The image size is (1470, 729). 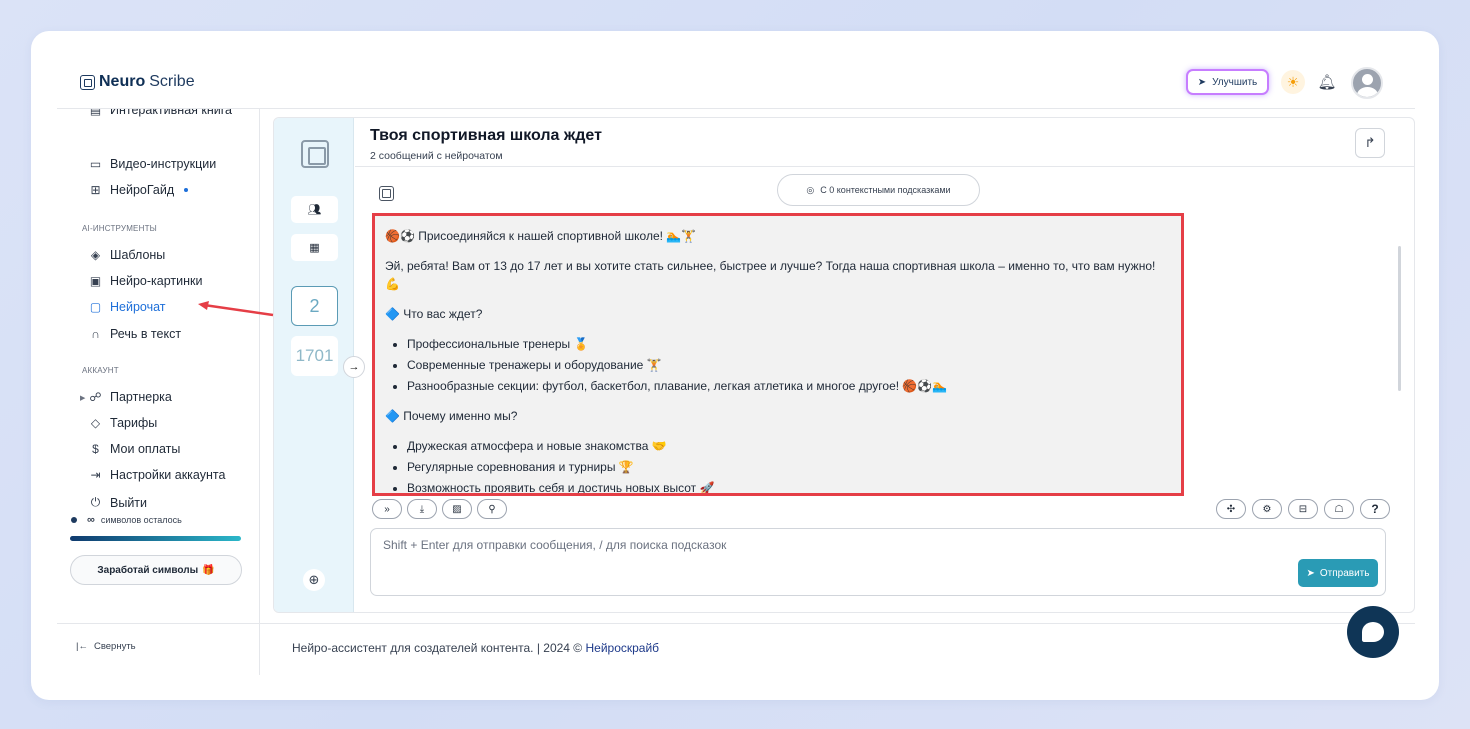 I want to click on sidebar-item-neuro-images: ▣ Нейро-картинки, so click(x=146, y=281).